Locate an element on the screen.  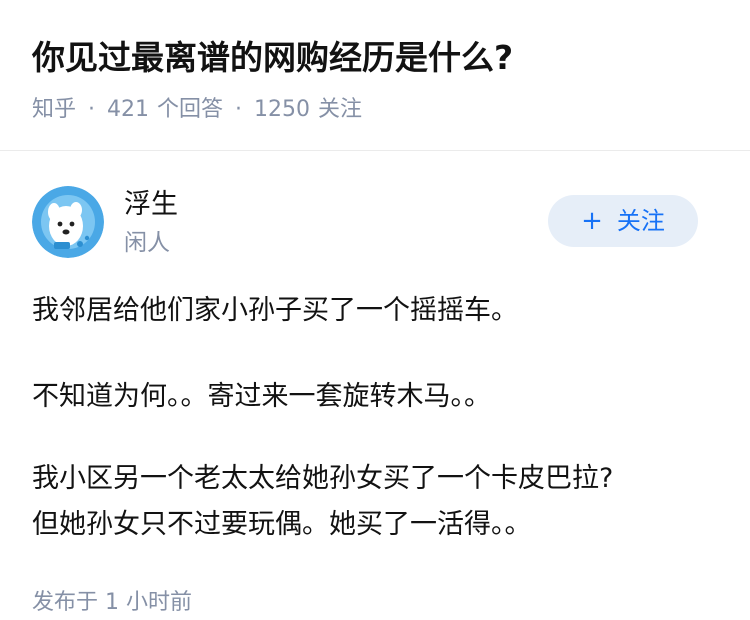
author-name: 浮生 is located at coordinates (151, 205).